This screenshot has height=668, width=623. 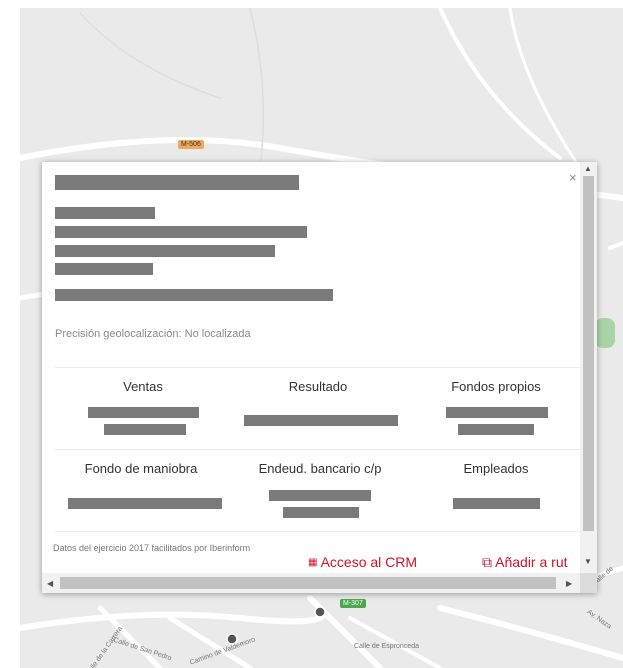 What do you see at coordinates (50, 583) in the screenshot?
I see `scroll-left-arrow-icon: ◀` at bounding box center [50, 583].